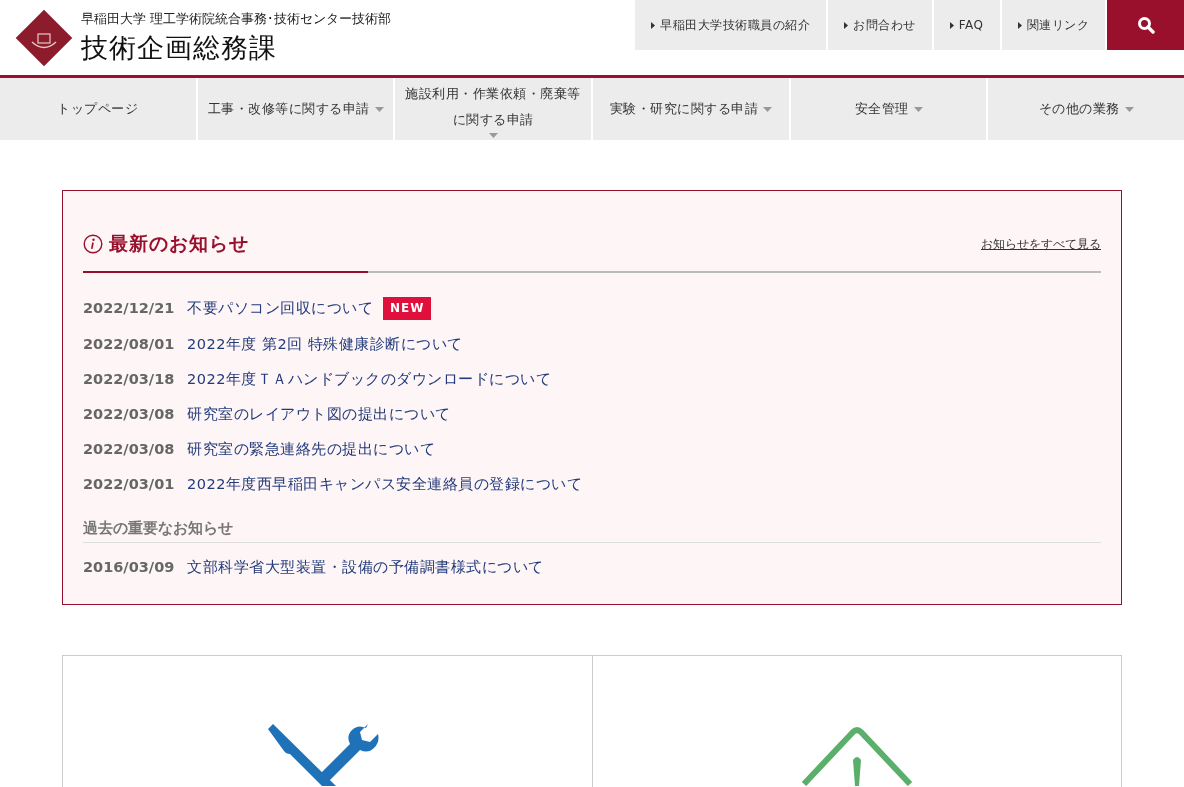 The image size is (1184, 787). What do you see at coordinates (731, 25) in the screenshot?
I see `utility-link: 早稲田大学技術職員の紹介` at bounding box center [731, 25].